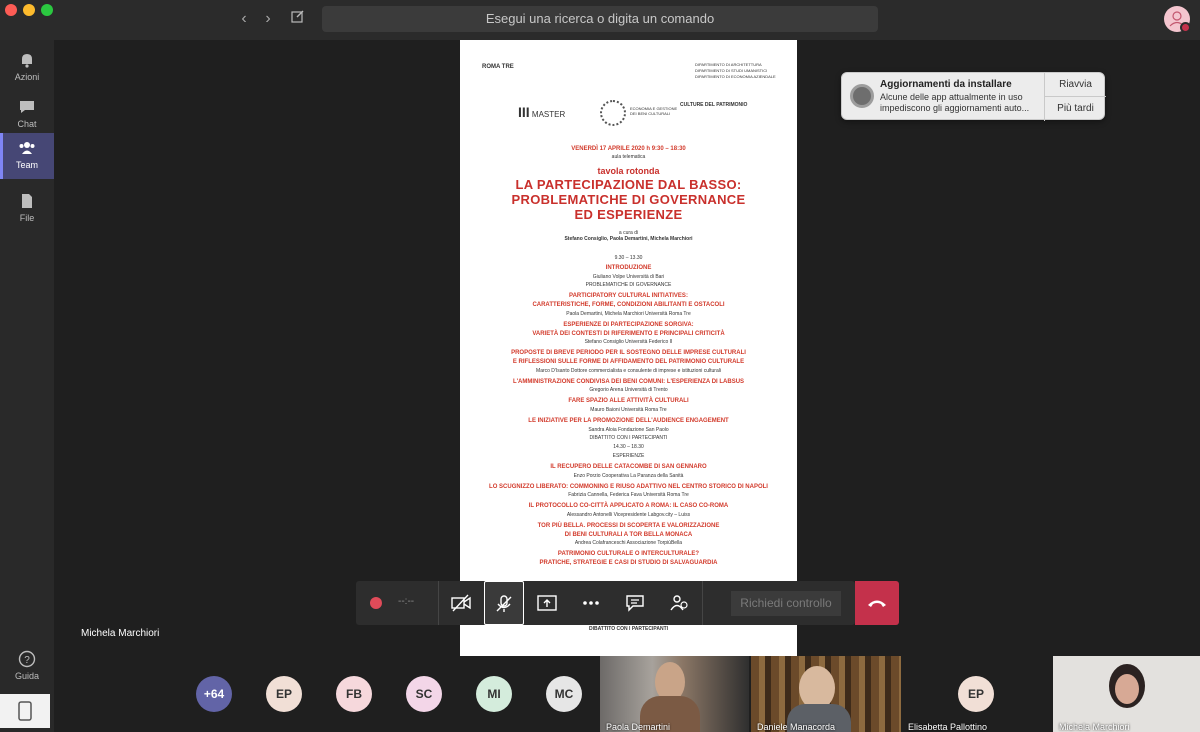 The width and height of the screenshot is (1200, 732). Describe the element at coordinates (47, 10) in the screenshot. I see `zoom-window-button` at that location.